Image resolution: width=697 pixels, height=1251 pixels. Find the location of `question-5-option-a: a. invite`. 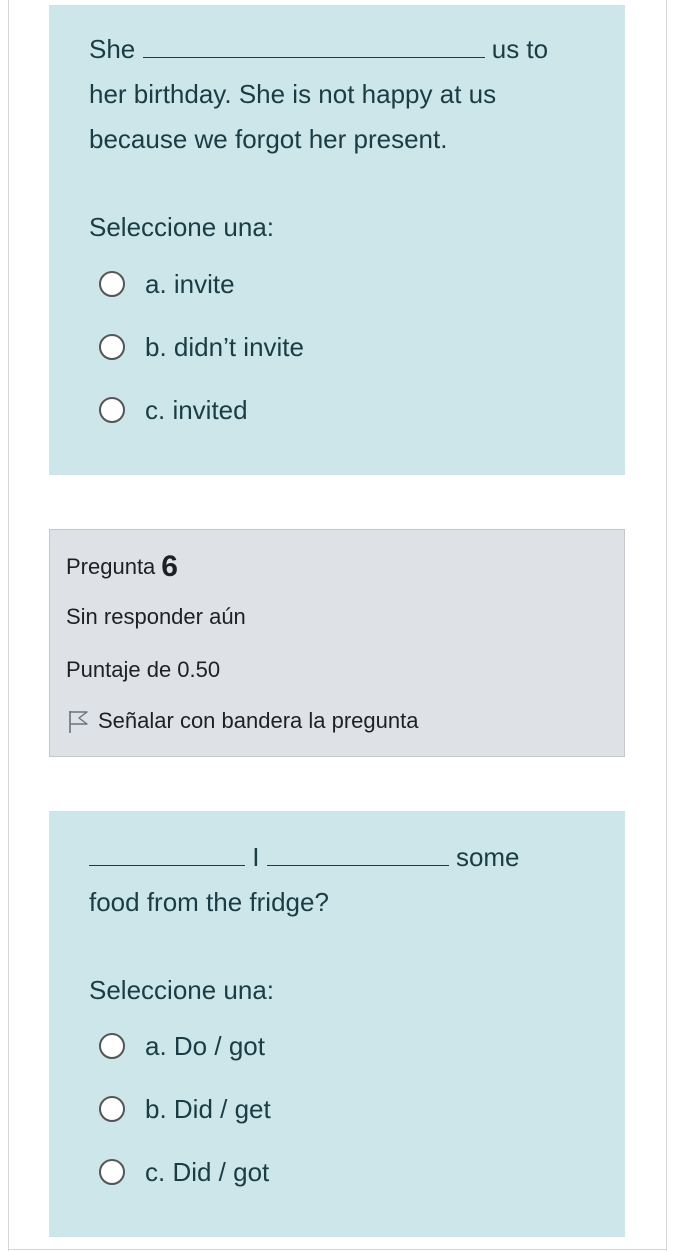

question-5-option-a: a. invite is located at coordinates (167, 284).